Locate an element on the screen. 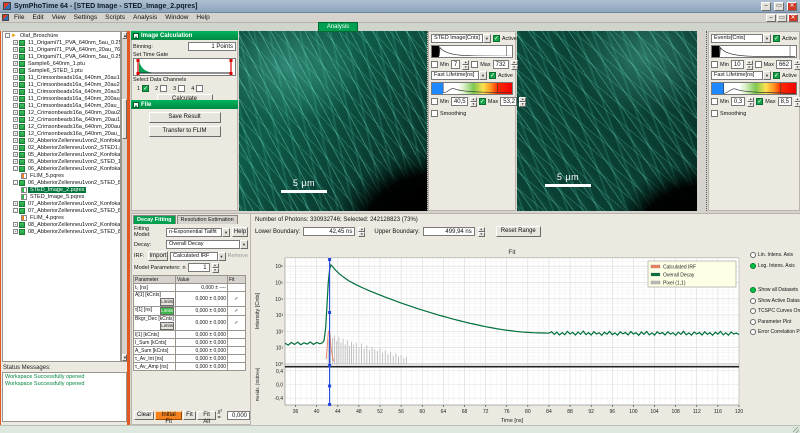 The height and width of the screenshot is (433, 800). tree-item-label: STED_Image_5.pqres is located at coordinates (57, 197).